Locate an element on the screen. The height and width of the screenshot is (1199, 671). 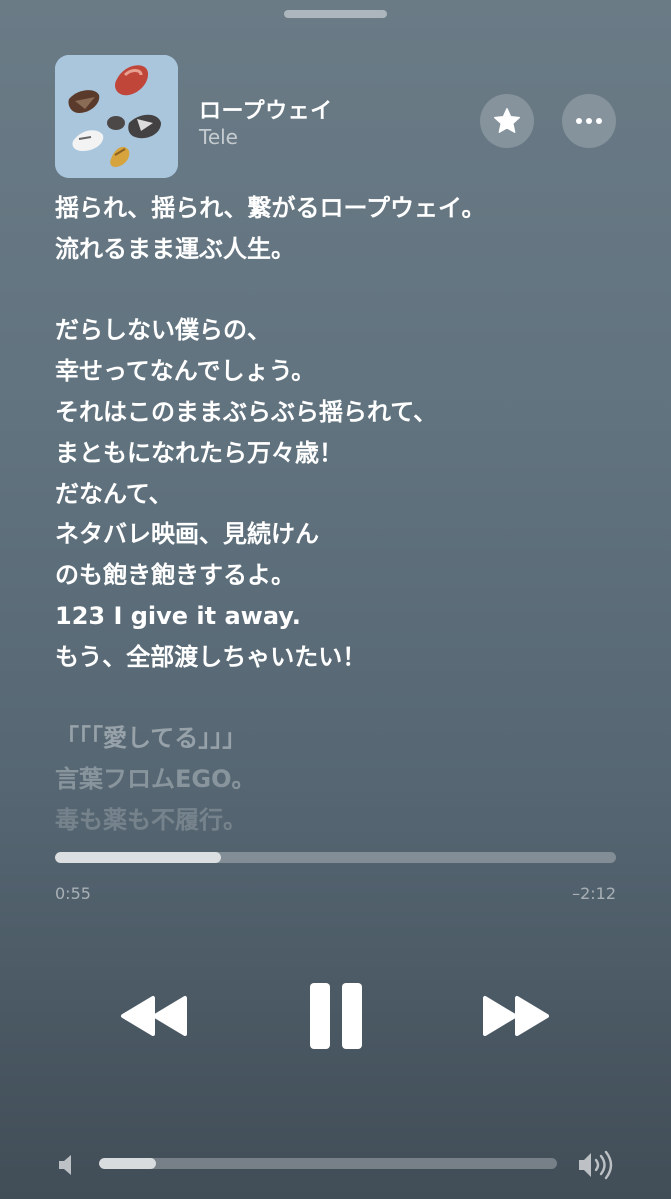
sheet-grabber is located at coordinates (335, 14).